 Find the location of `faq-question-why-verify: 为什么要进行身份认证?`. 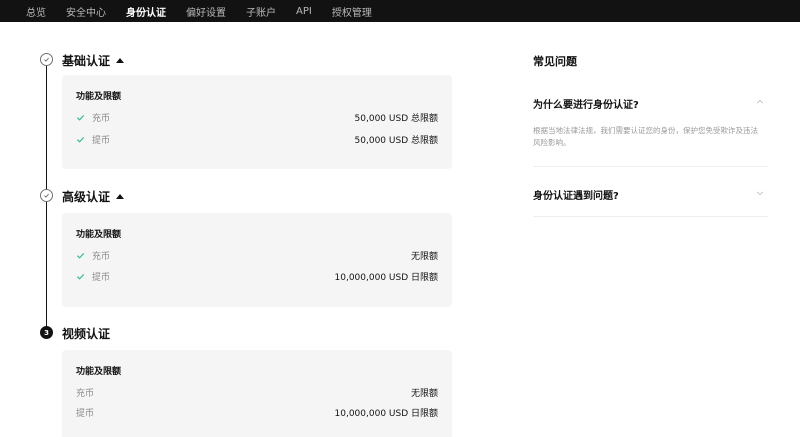

faq-question-why-verify: 为什么要进行身份认证? is located at coordinates (650, 103).